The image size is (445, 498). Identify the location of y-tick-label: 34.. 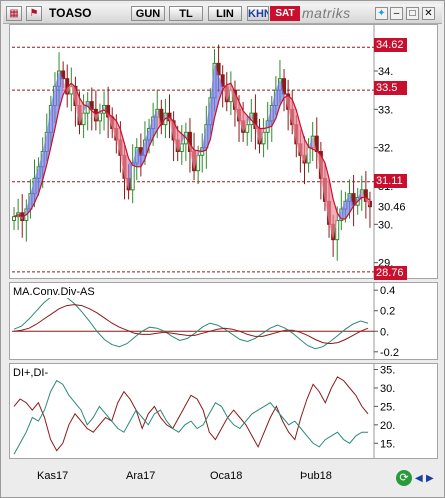
(385, 72).